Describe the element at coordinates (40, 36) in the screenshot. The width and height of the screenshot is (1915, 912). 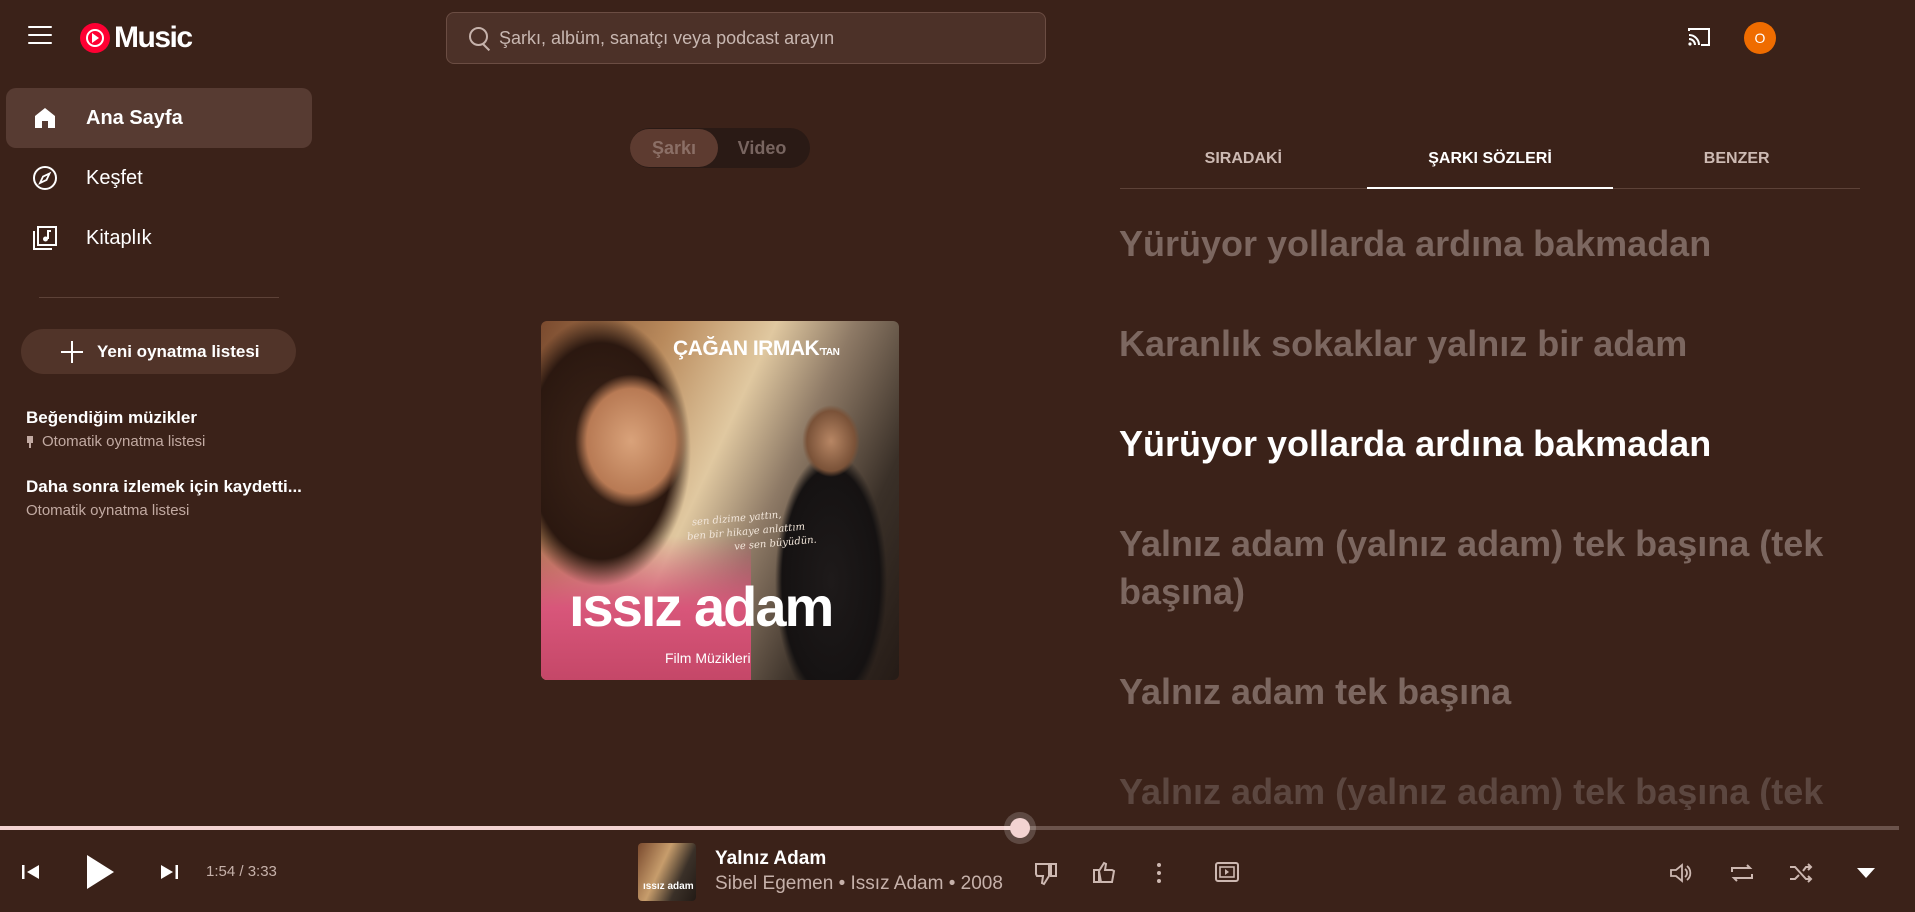
I see `hamburger-menu-icon` at that location.